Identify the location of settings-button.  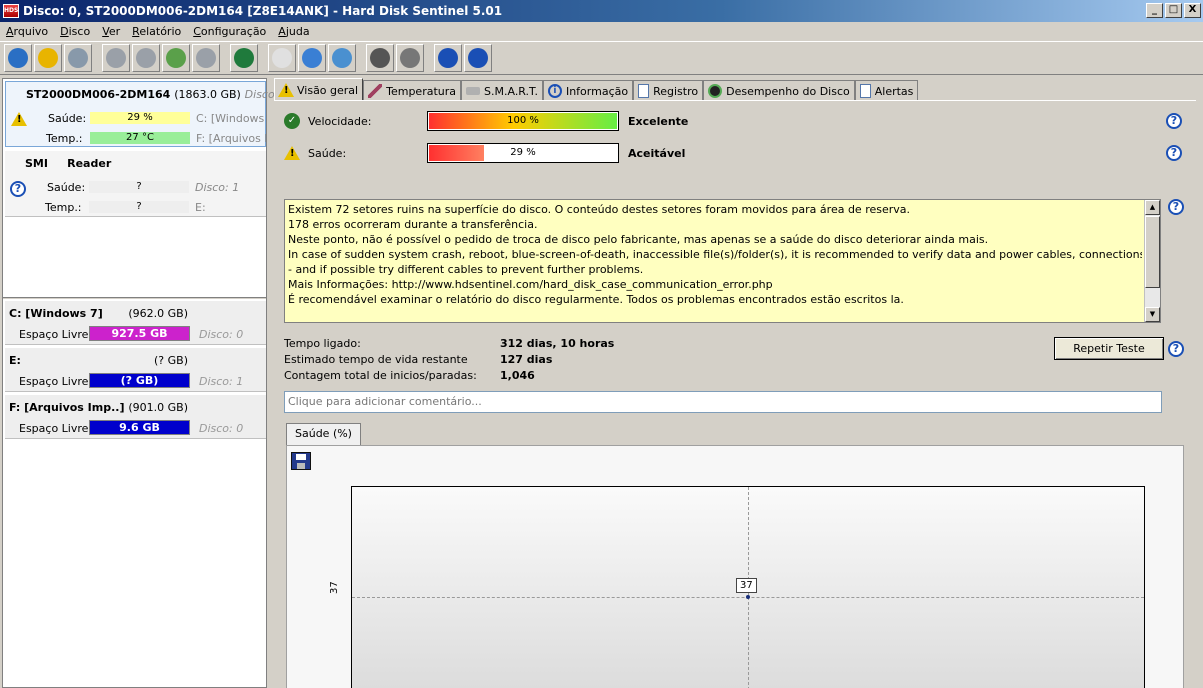
(380, 58).